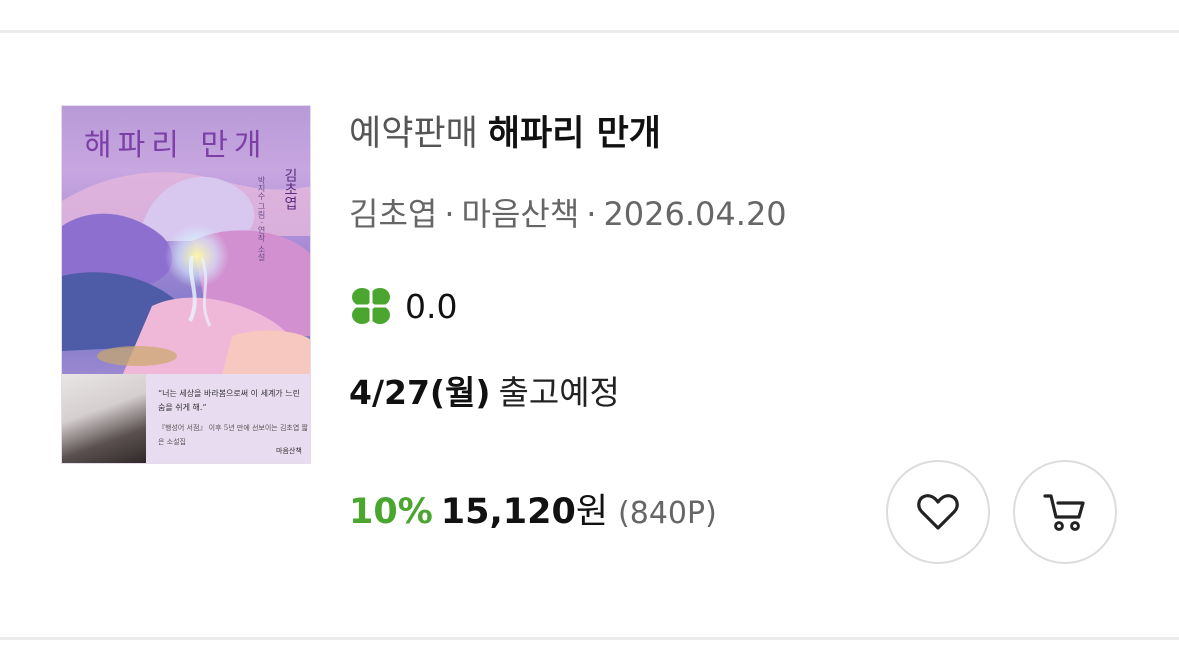 The width and height of the screenshot is (1179, 663). What do you see at coordinates (393, 214) in the screenshot?
I see `book-author: 김초엽` at bounding box center [393, 214].